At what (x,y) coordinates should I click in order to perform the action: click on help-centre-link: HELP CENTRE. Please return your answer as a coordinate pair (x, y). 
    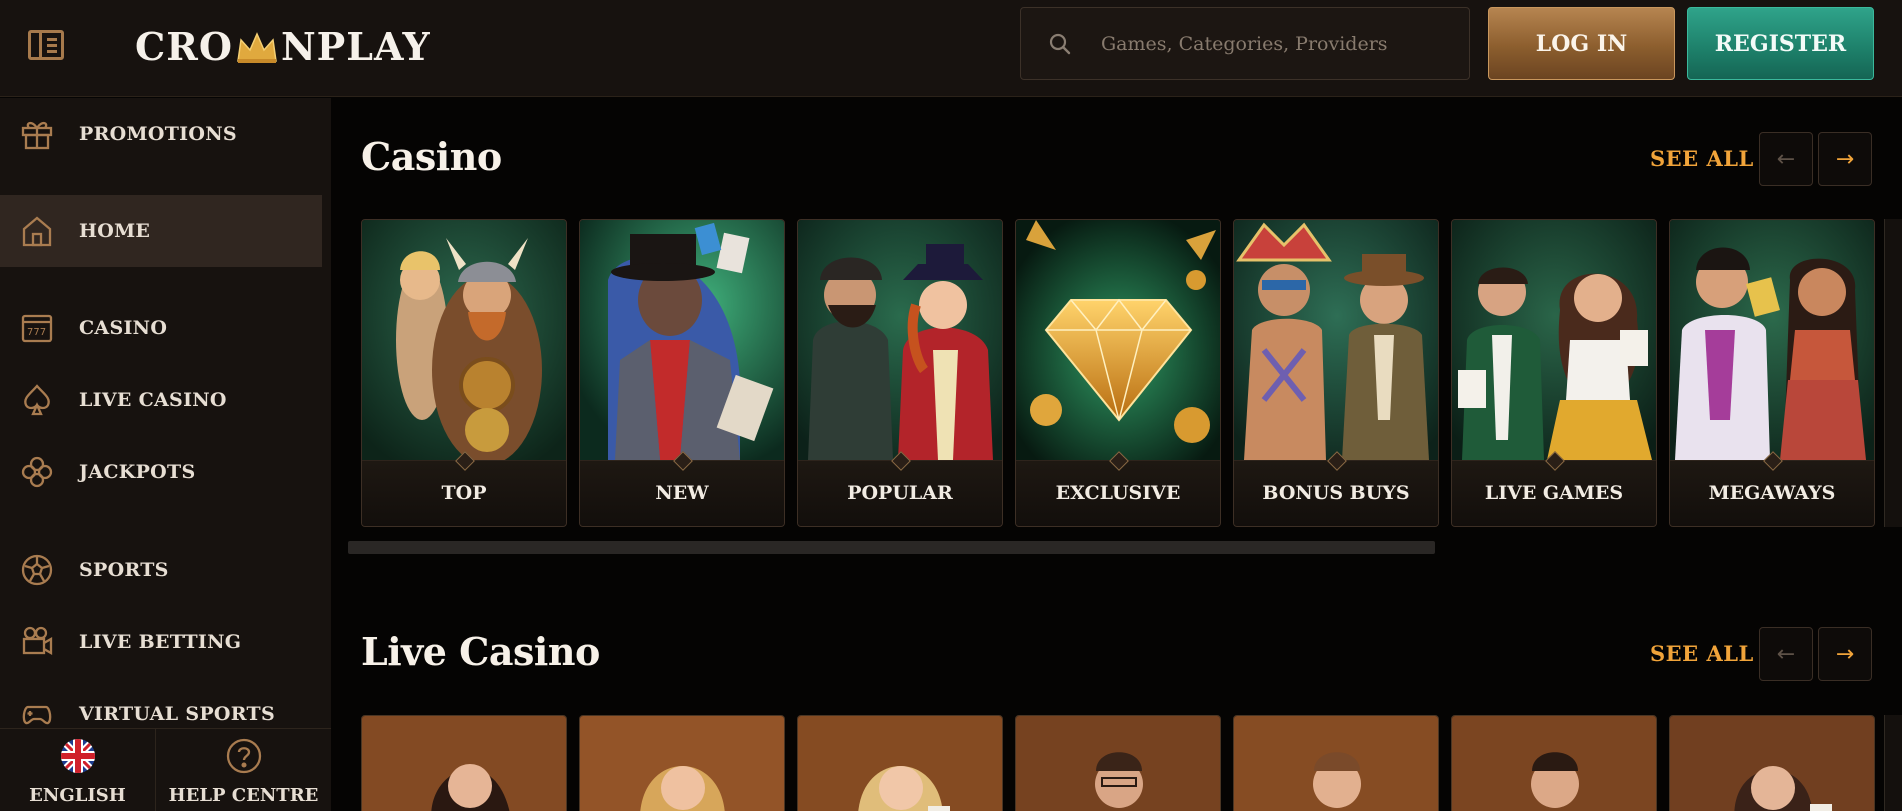
    Looking at the image, I should click on (243, 770).